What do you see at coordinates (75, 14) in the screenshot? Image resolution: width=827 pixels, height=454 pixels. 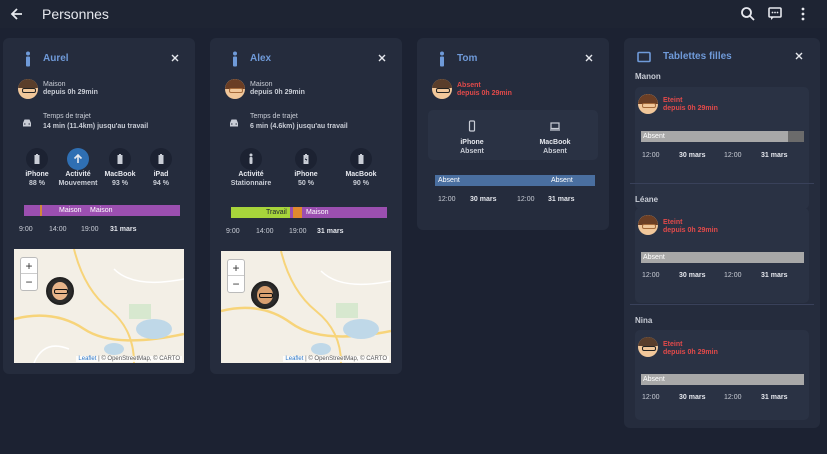 I see `page-title: Personnes` at bounding box center [75, 14].